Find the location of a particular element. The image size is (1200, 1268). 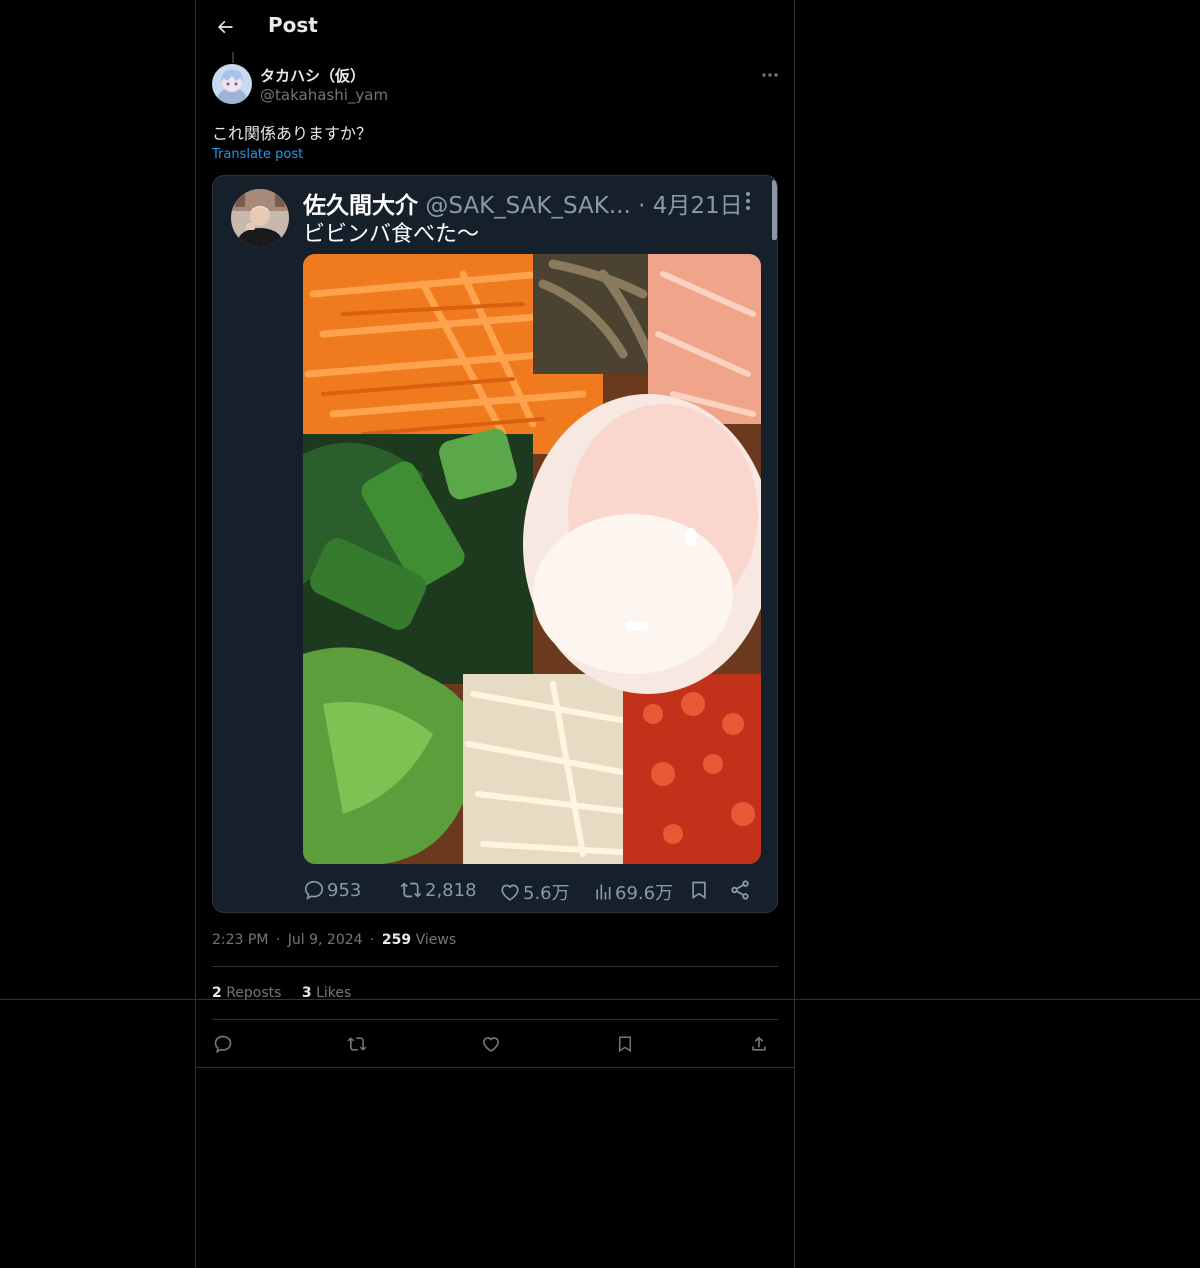

embedded-date: 4月21日 is located at coordinates (697, 206).